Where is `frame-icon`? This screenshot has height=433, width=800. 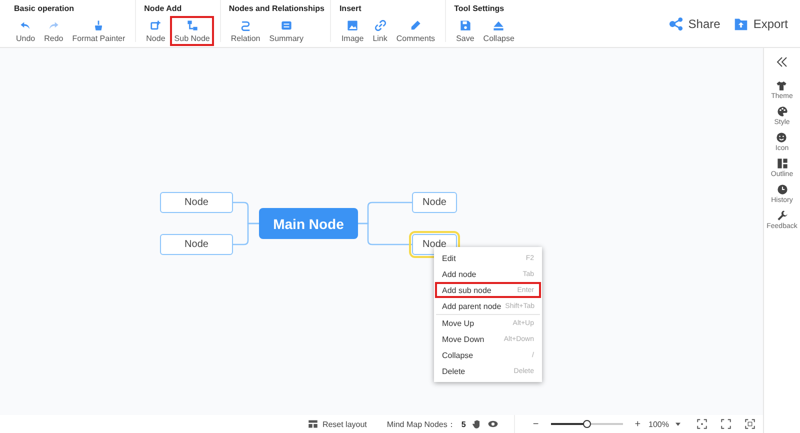 frame-icon is located at coordinates (750, 424).